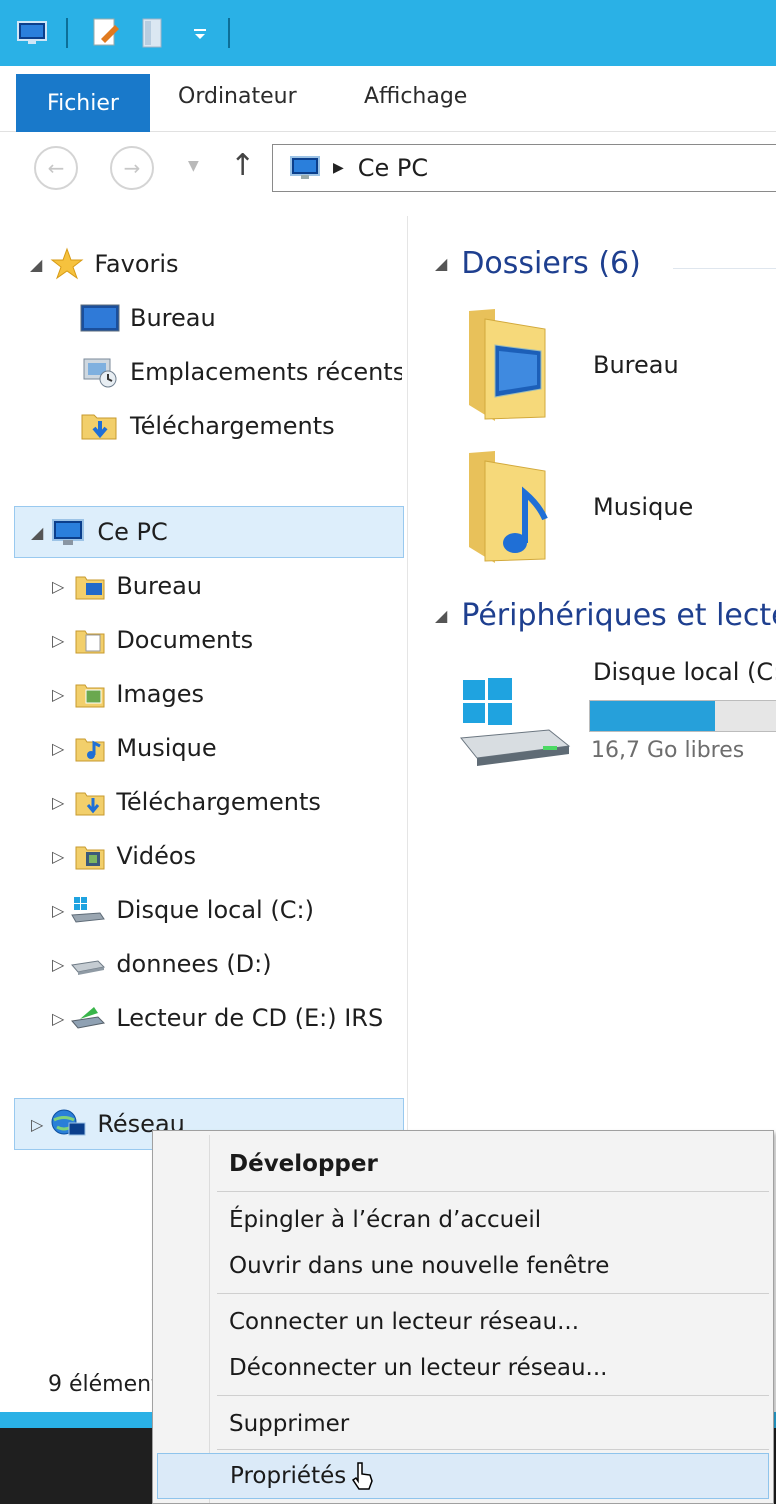  What do you see at coordinates (193, 166) in the screenshot?
I see `recent-locations-chevron-icon: ▼` at bounding box center [193, 166].